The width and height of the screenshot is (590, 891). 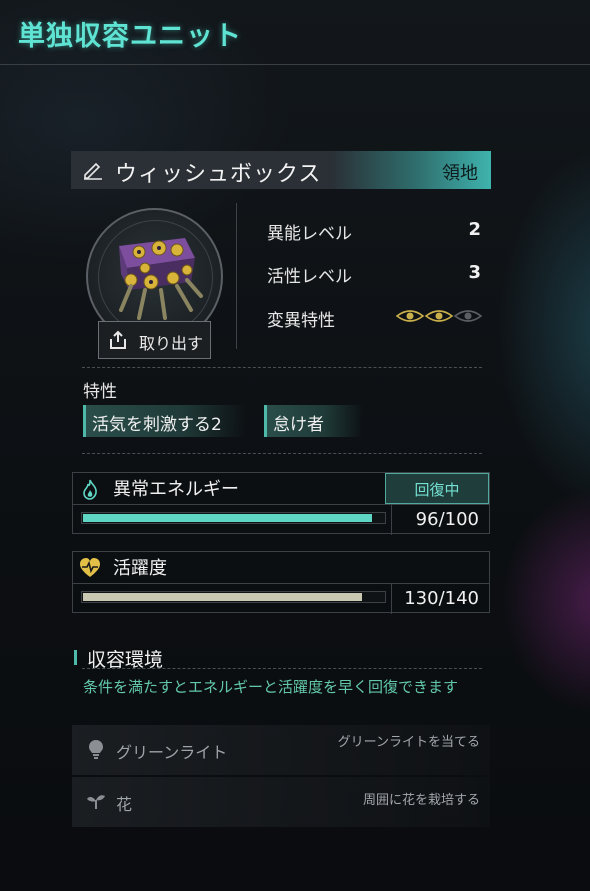 What do you see at coordinates (447, 519) in the screenshot?
I see `energy-value: 96/100` at bounding box center [447, 519].